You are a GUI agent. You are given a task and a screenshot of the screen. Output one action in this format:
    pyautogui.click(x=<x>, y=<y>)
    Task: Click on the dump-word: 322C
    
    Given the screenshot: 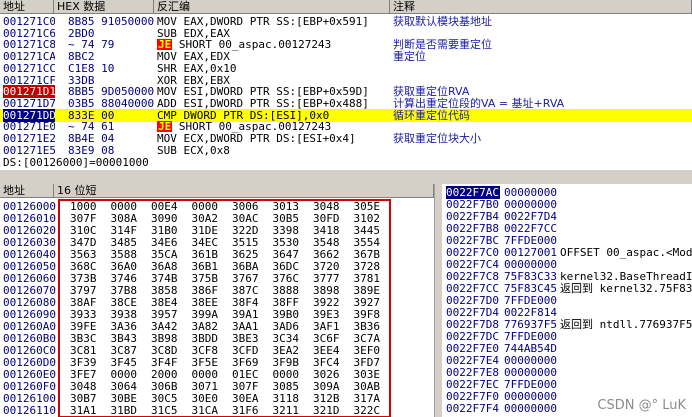 What is the action you would take?
    pyautogui.click(x=373, y=410)
    